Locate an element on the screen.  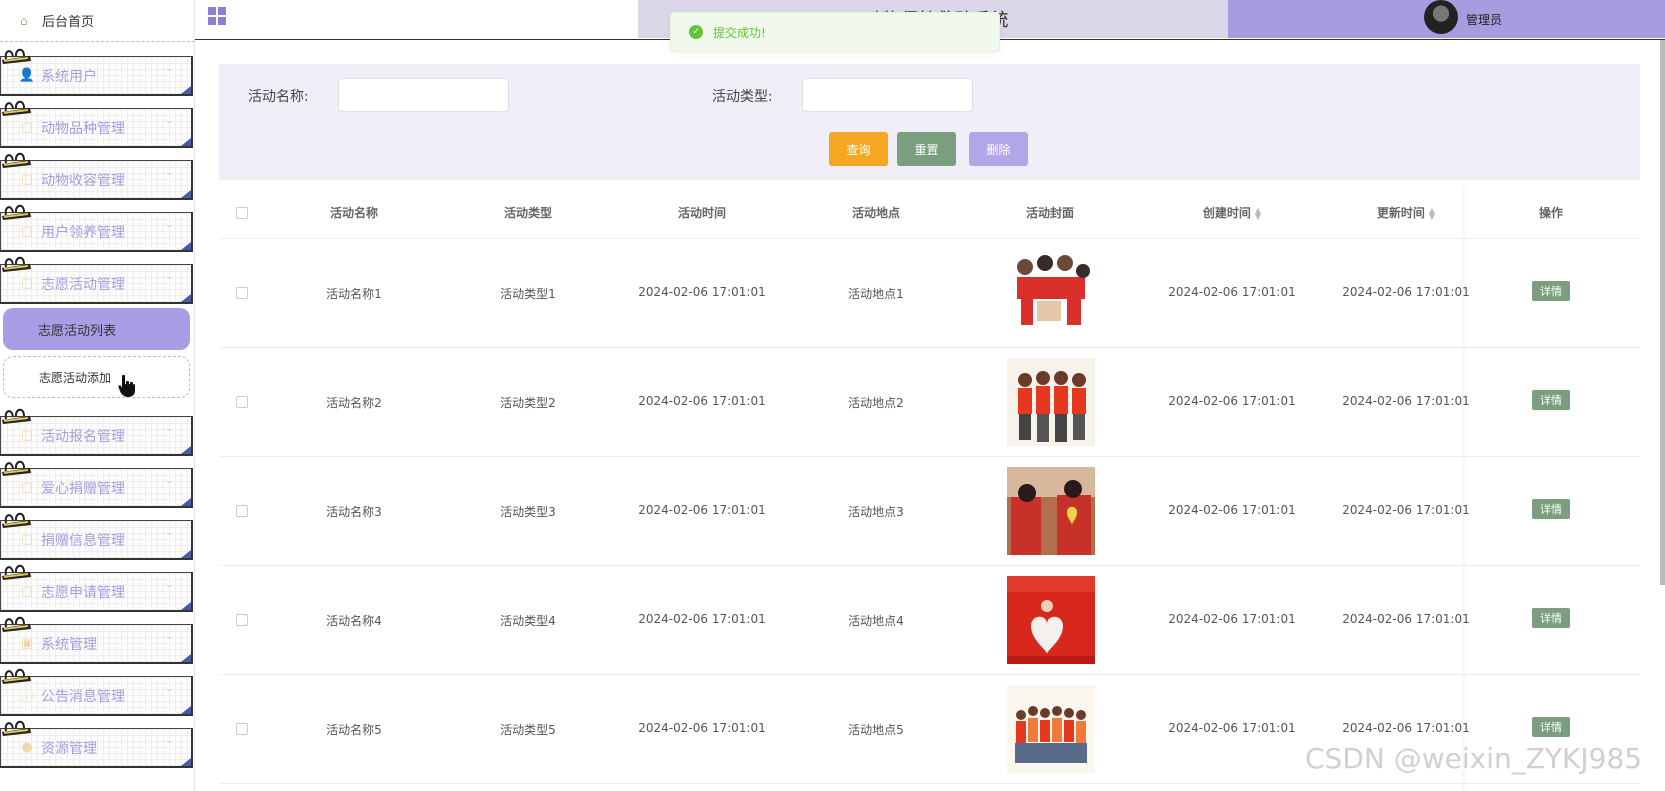
activity-name-input is located at coordinates (423, 95).